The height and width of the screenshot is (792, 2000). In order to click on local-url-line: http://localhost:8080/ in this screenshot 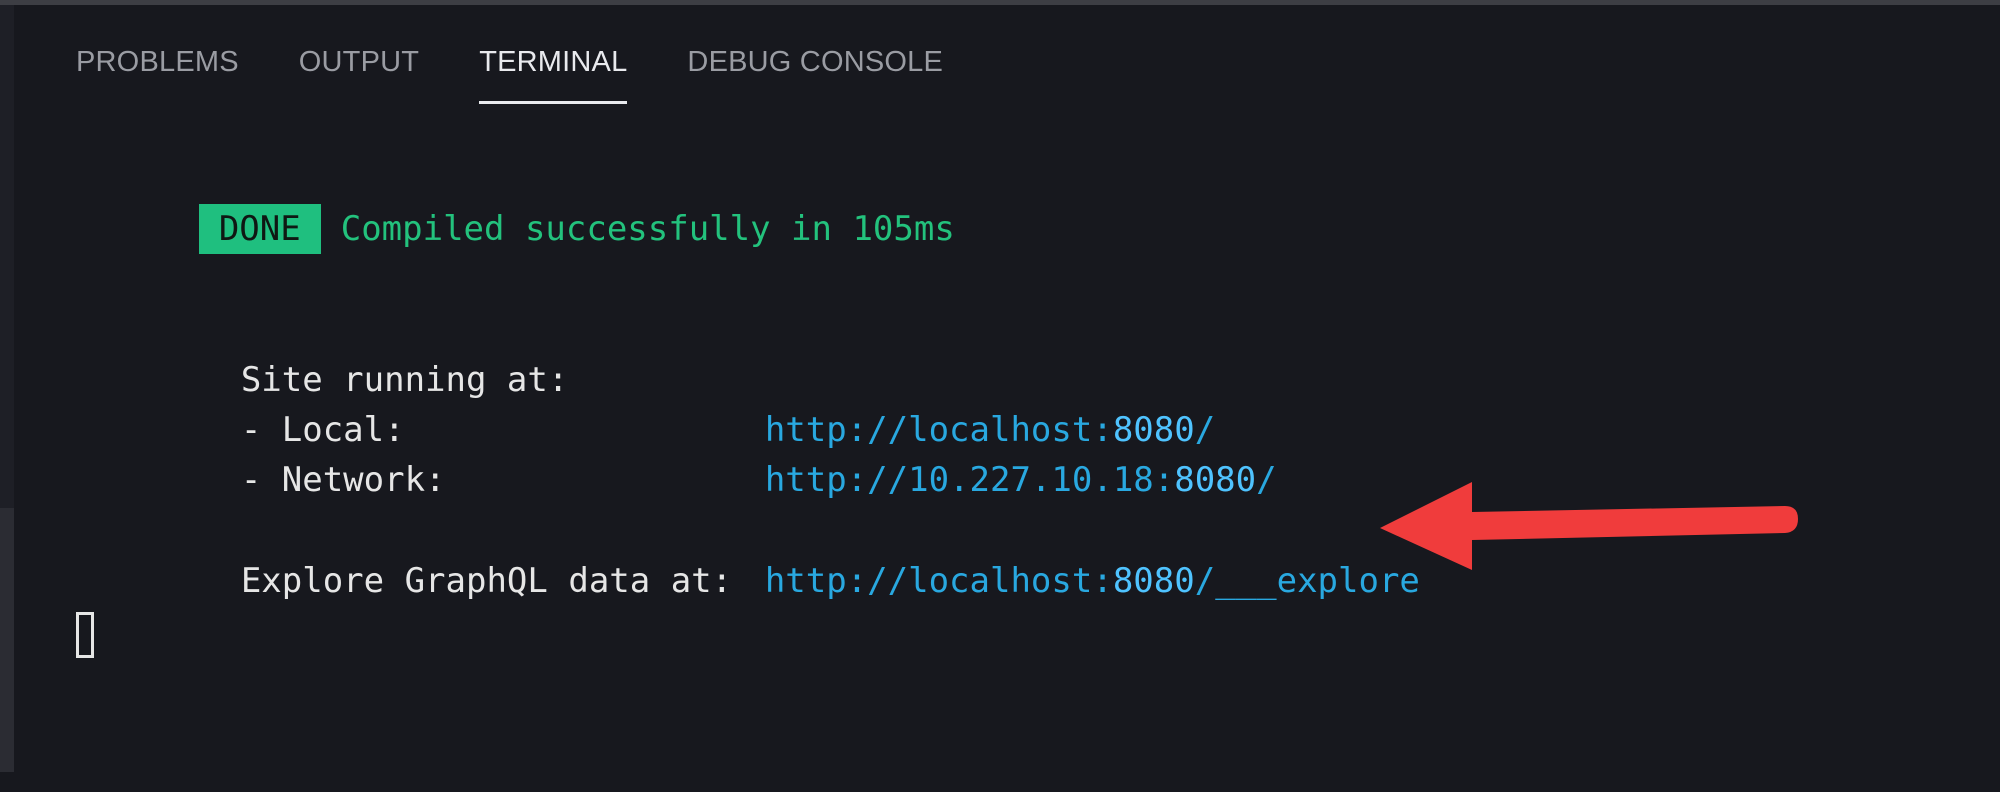, I will do `click(928, 402)`.